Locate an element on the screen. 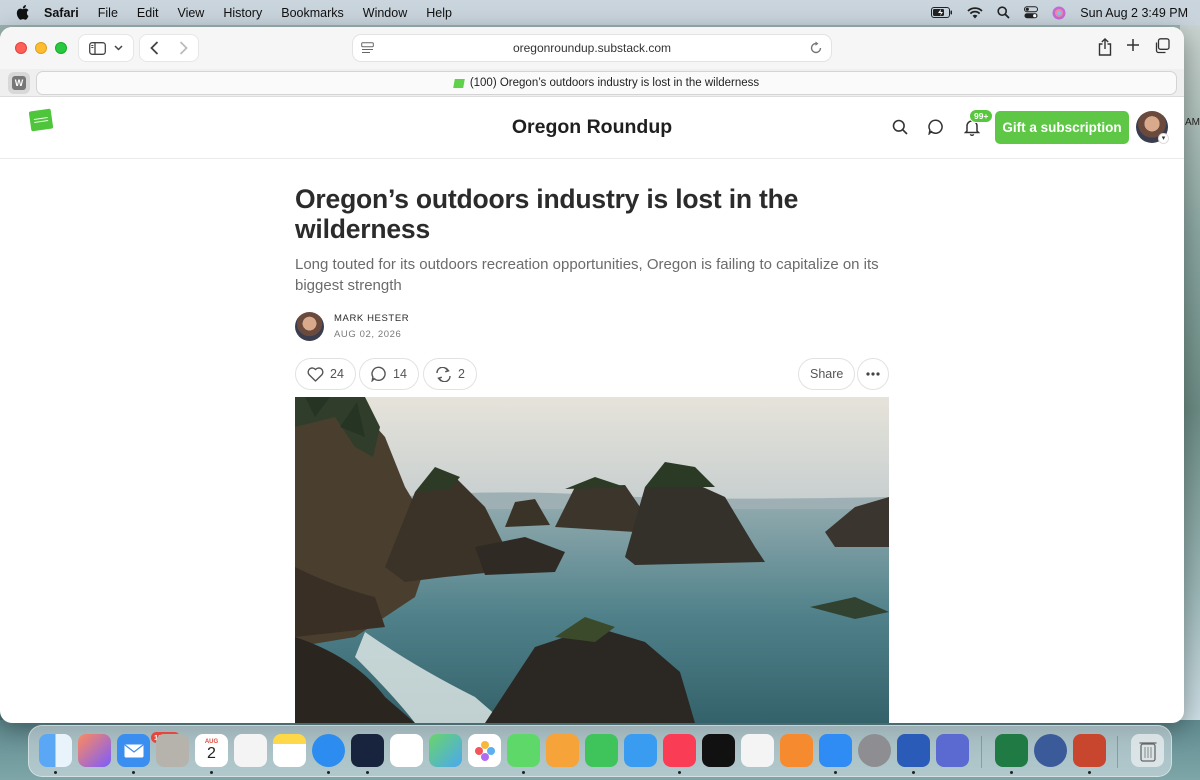  share-icon is located at coordinates (1105, 47).